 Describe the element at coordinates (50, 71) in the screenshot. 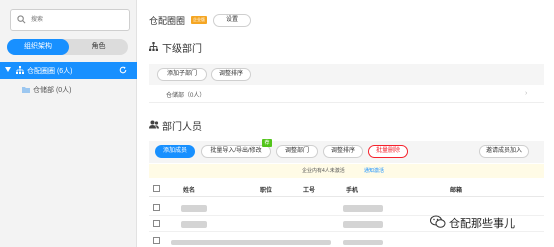

I see `tree-item-root-label: 仓配圈圈 (6人)` at that location.